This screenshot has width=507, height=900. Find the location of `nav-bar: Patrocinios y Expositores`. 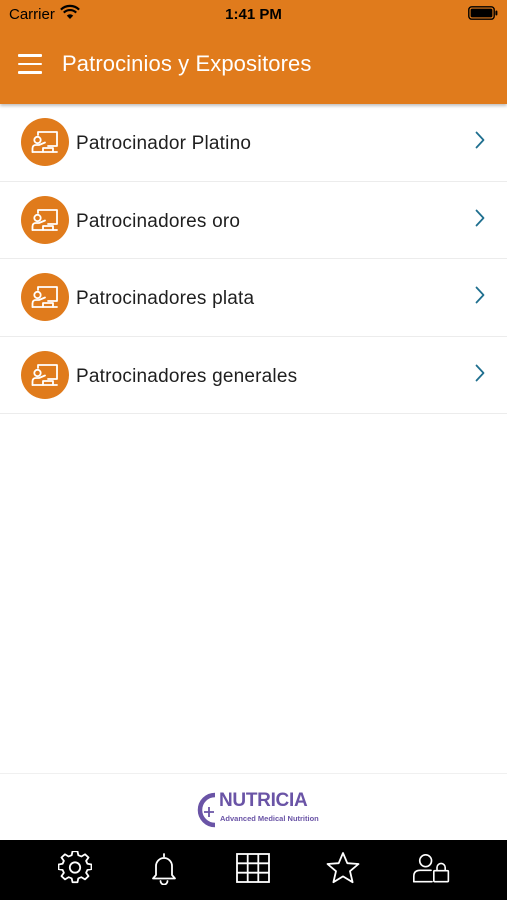

nav-bar: Patrocinios y Expositores is located at coordinates (253, 66).